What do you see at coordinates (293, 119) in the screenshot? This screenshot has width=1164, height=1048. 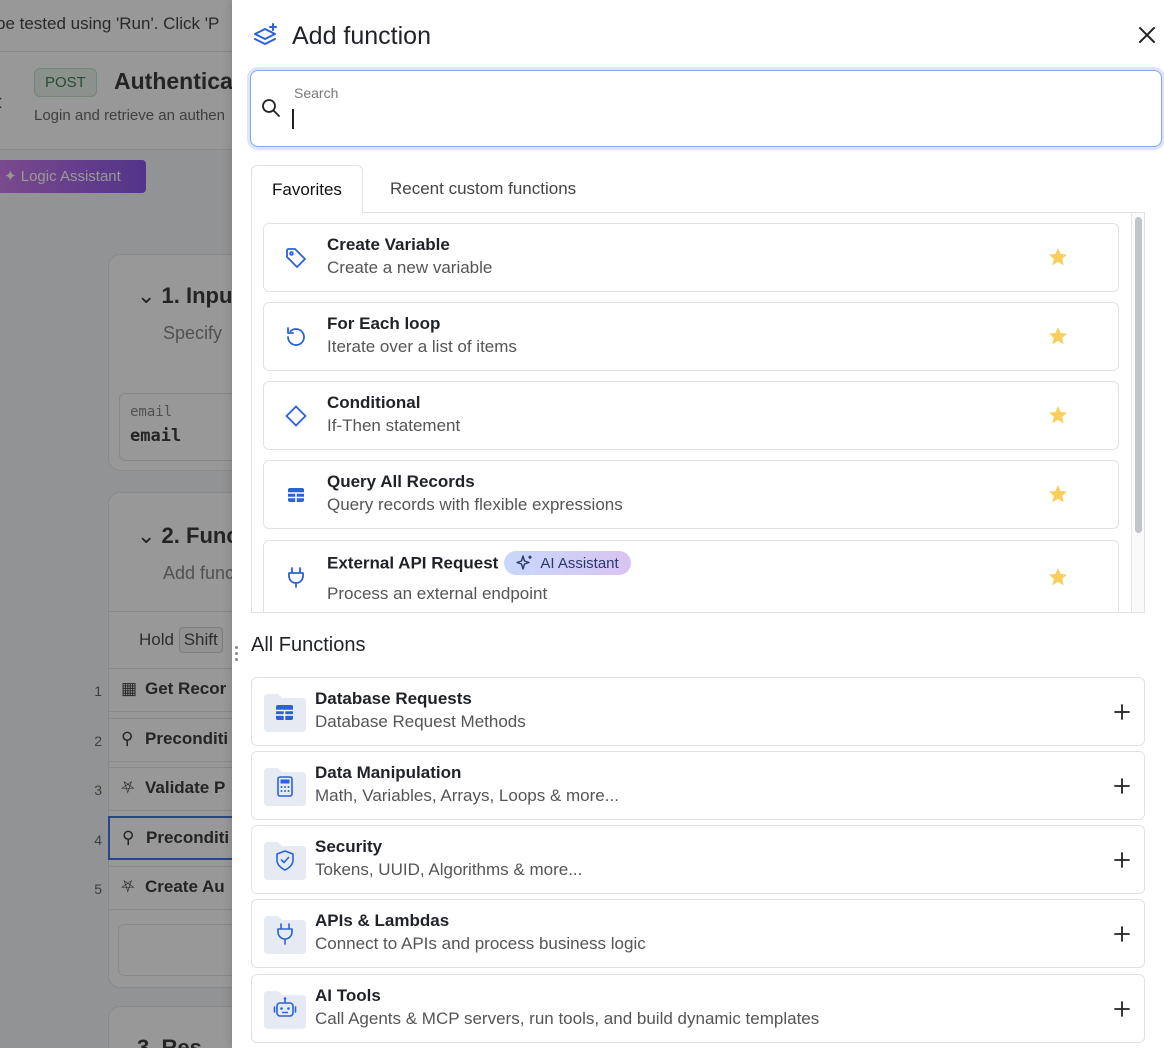 I see `text-caret` at bounding box center [293, 119].